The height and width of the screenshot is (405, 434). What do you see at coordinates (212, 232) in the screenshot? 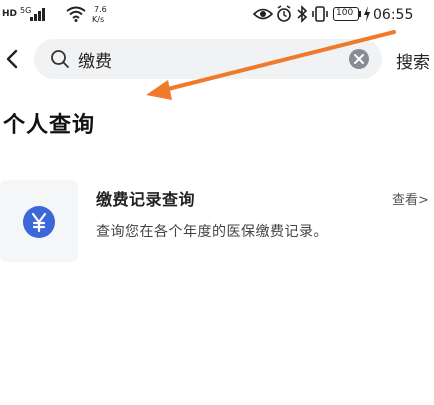
I see `result-description: 查询您在各个年度的医保缴费记录。` at bounding box center [212, 232].